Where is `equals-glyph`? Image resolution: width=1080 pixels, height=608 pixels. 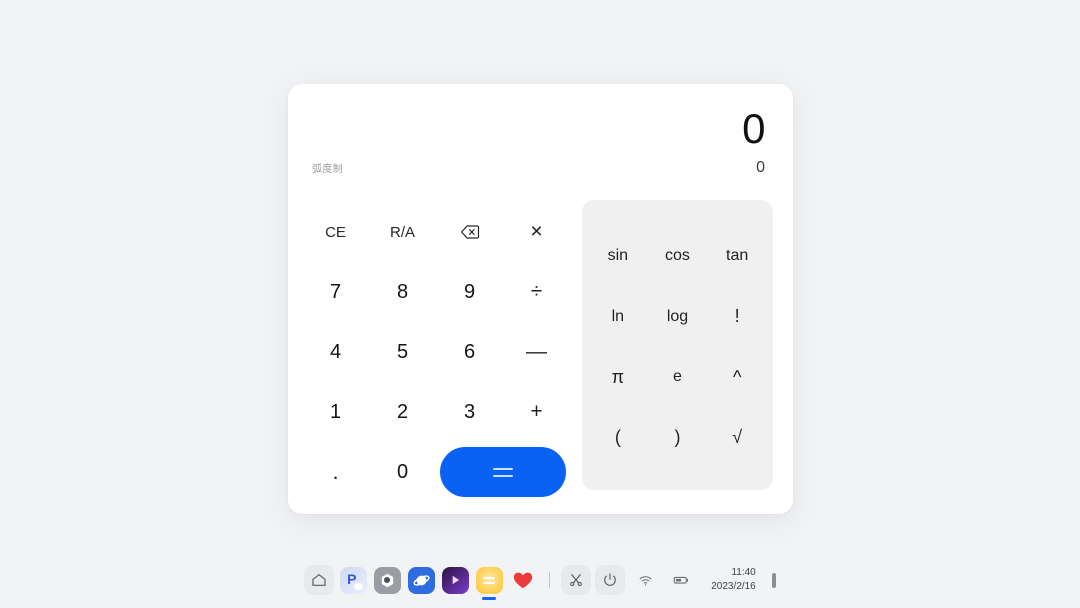
equals-glyph is located at coordinates (503, 472).